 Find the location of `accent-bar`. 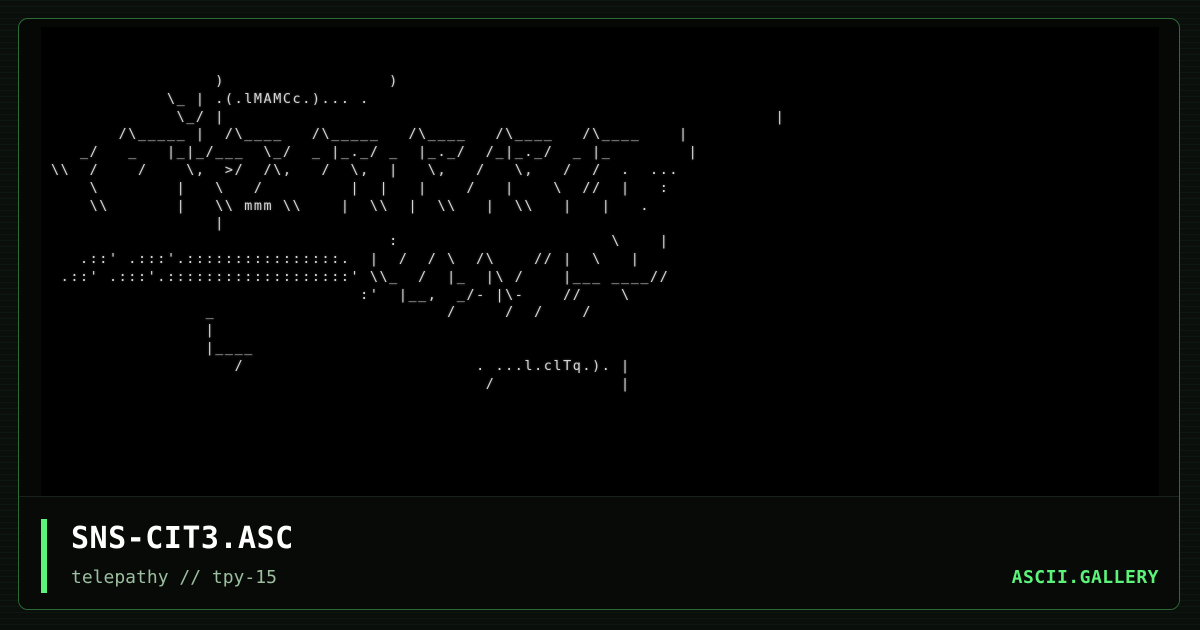

accent-bar is located at coordinates (44, 556).